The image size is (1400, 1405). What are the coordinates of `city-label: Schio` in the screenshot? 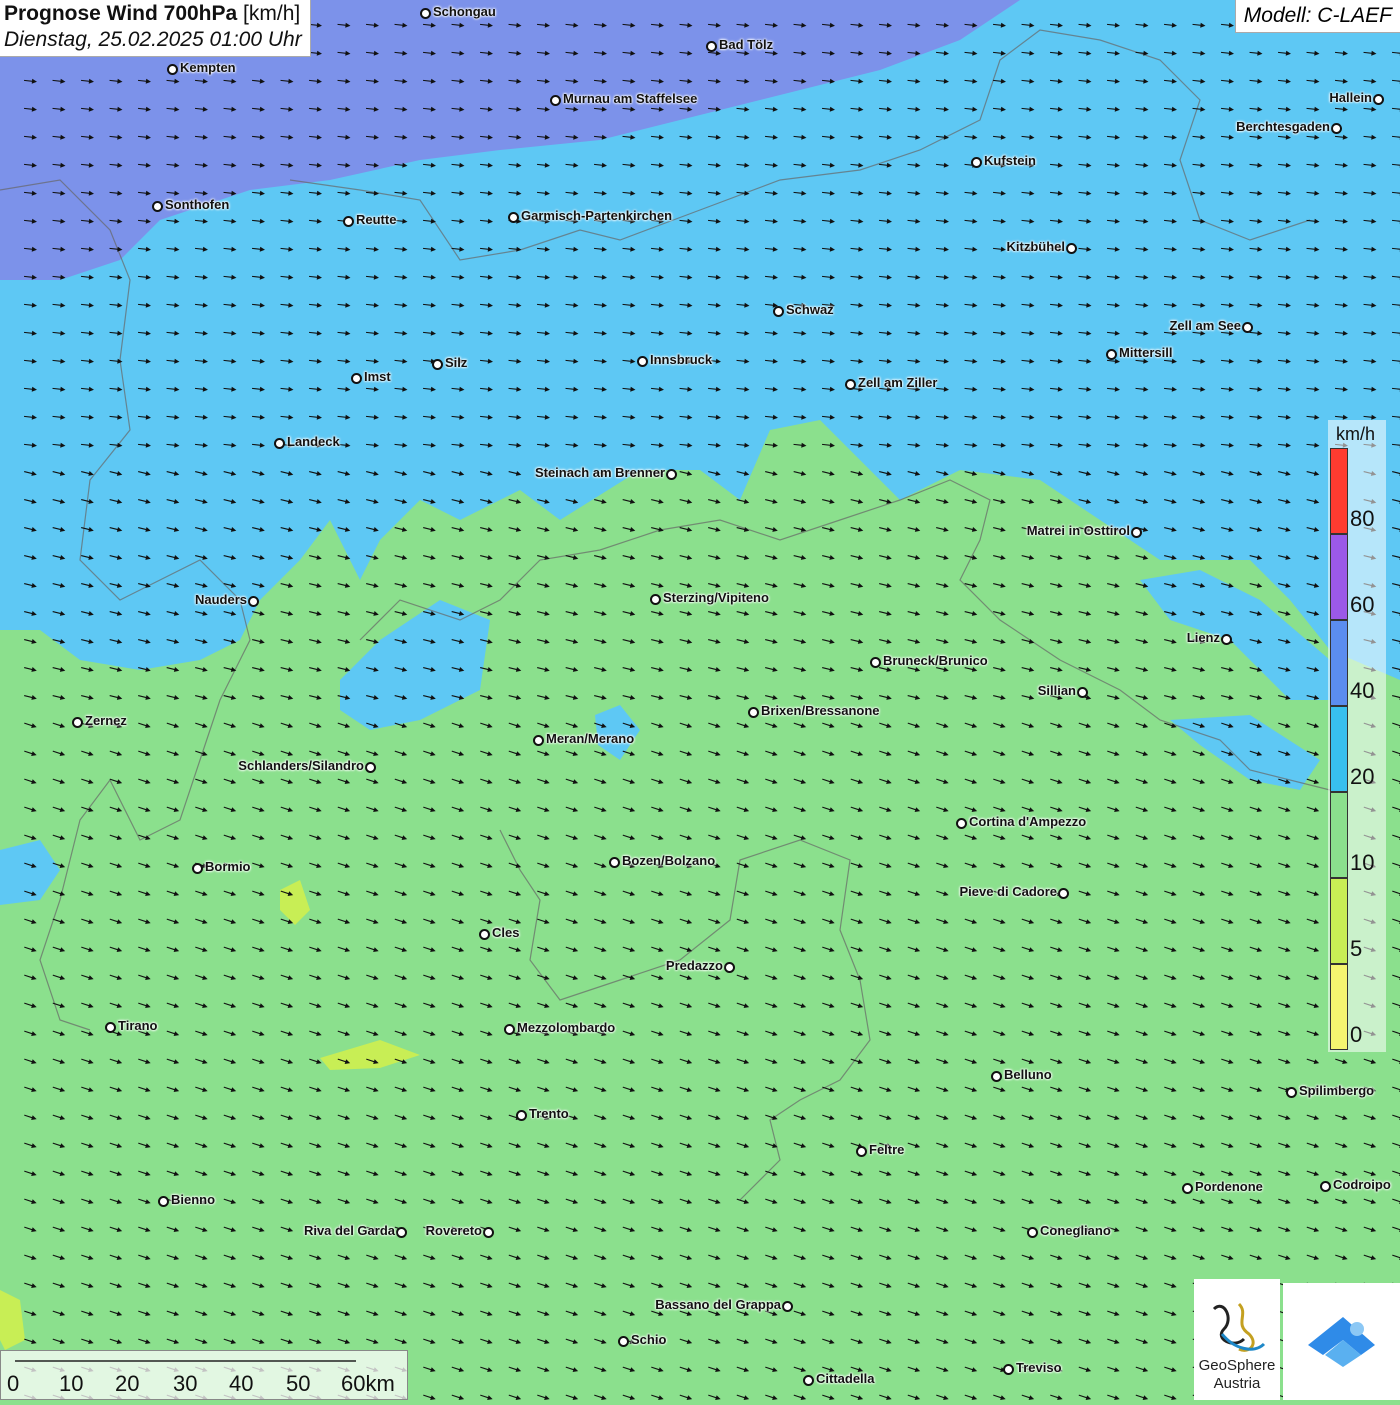 It's located at (648, 1339).